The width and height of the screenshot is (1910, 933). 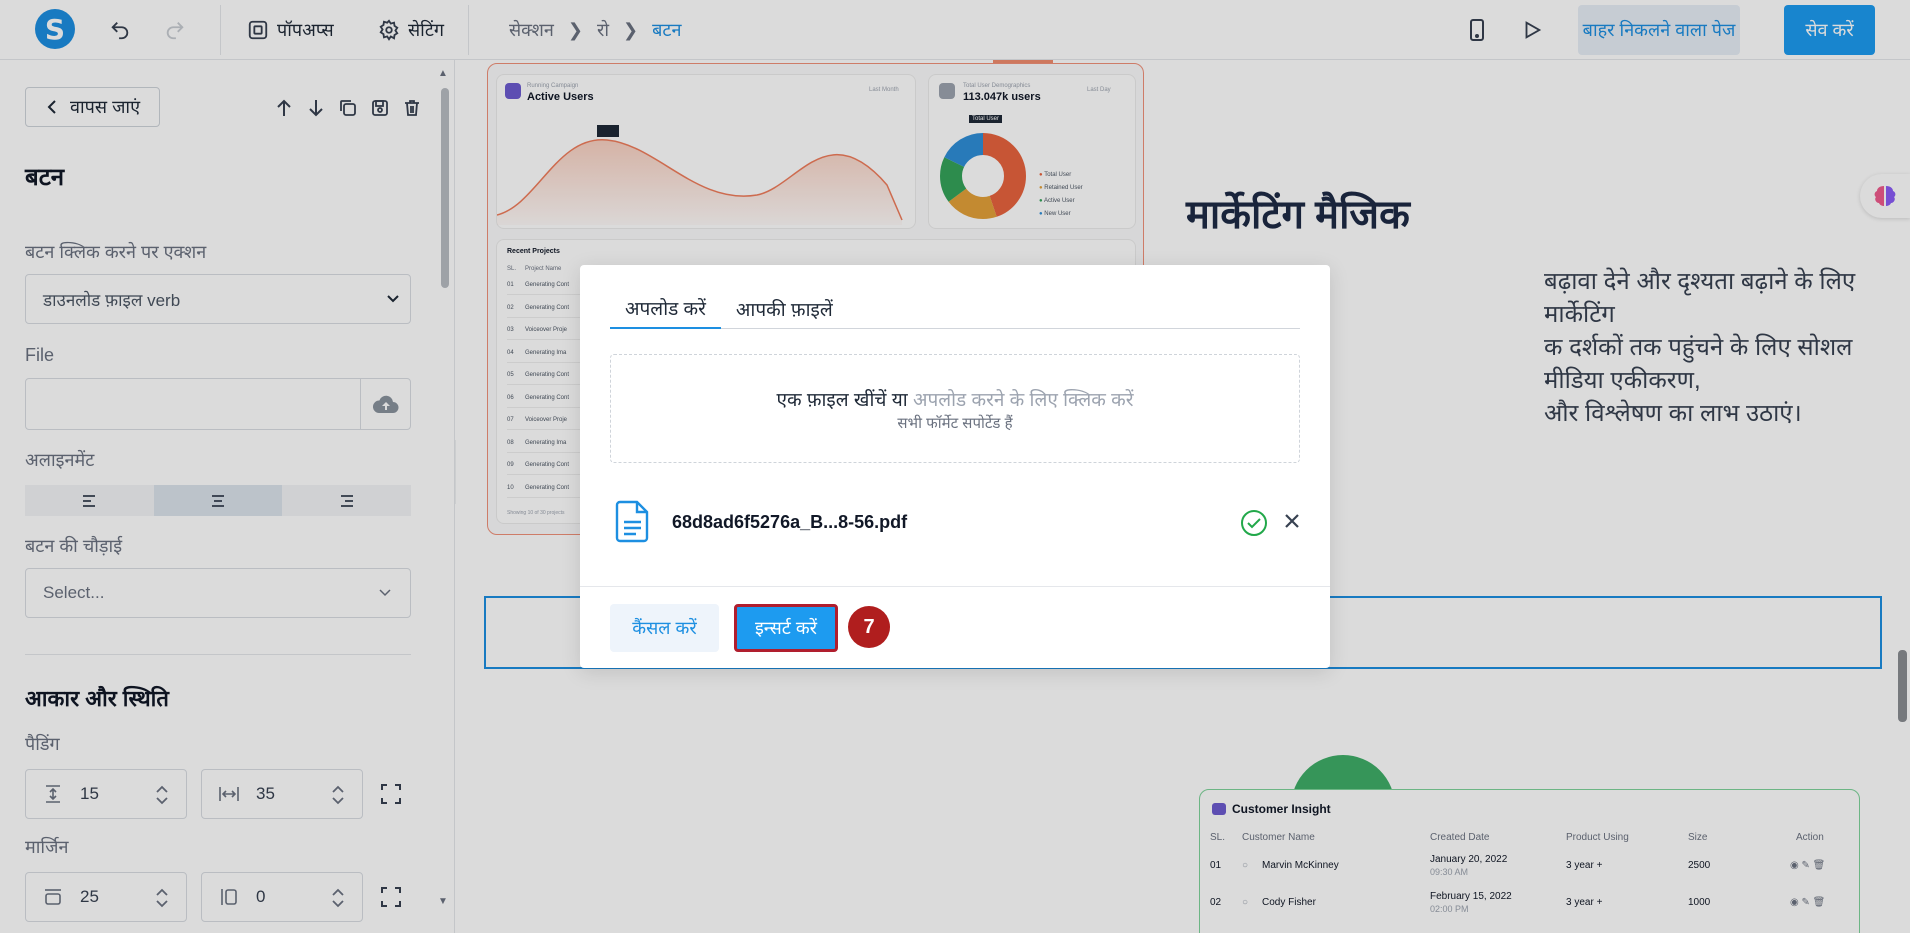 What do you see at coordinates (786, 628) in the screenshot?
I see `insert-button: इन्सर्ट करें` at bounding box center [786, 628].